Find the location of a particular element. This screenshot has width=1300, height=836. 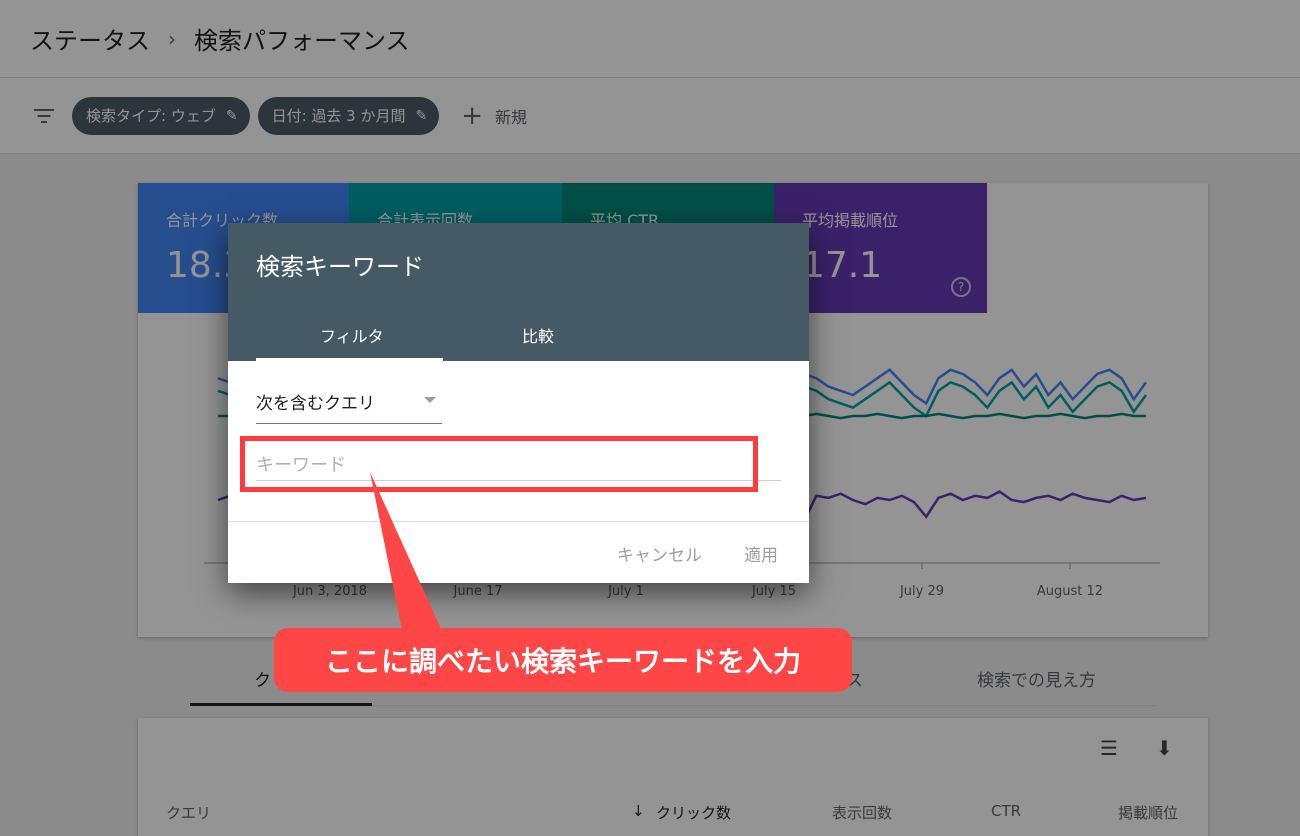

callout-label: ここに調べたい検索キーワードを入力 is located at coordinates (563, 660).